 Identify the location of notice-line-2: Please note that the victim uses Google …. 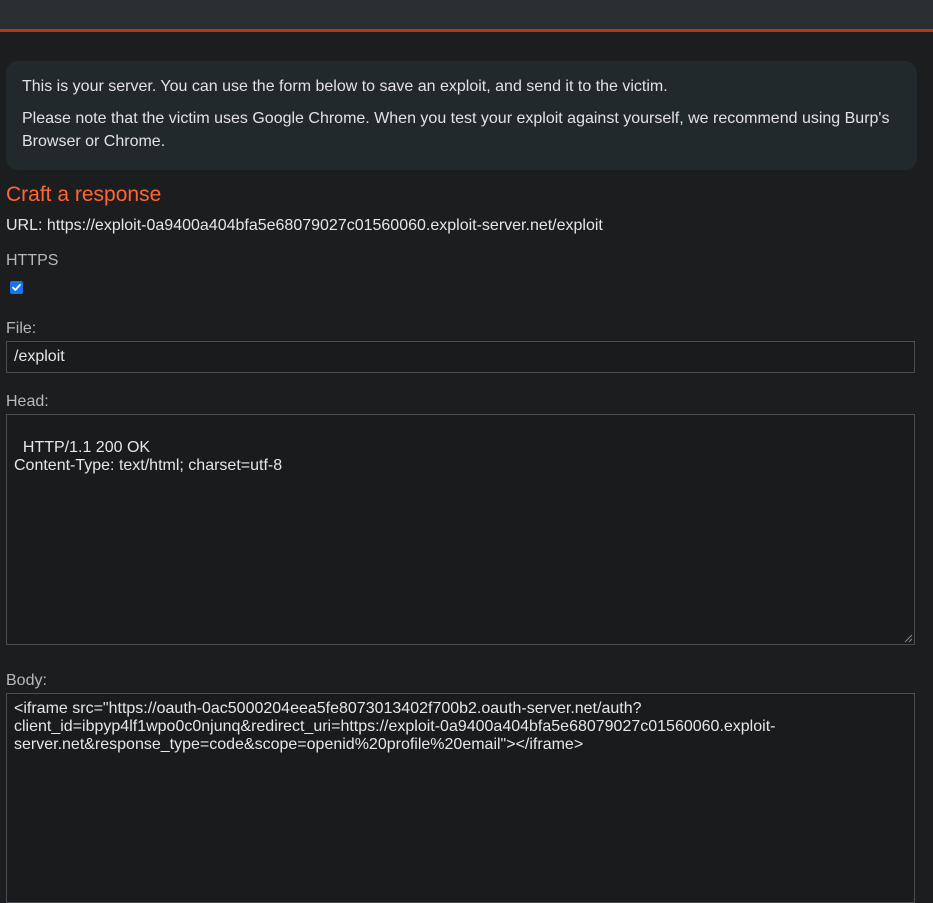
(456, 130).